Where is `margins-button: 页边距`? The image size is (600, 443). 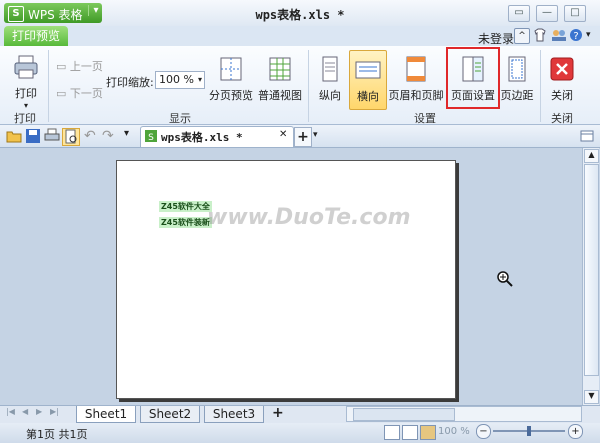 margins-button: 页边距 is located at coordinates (517, 78).